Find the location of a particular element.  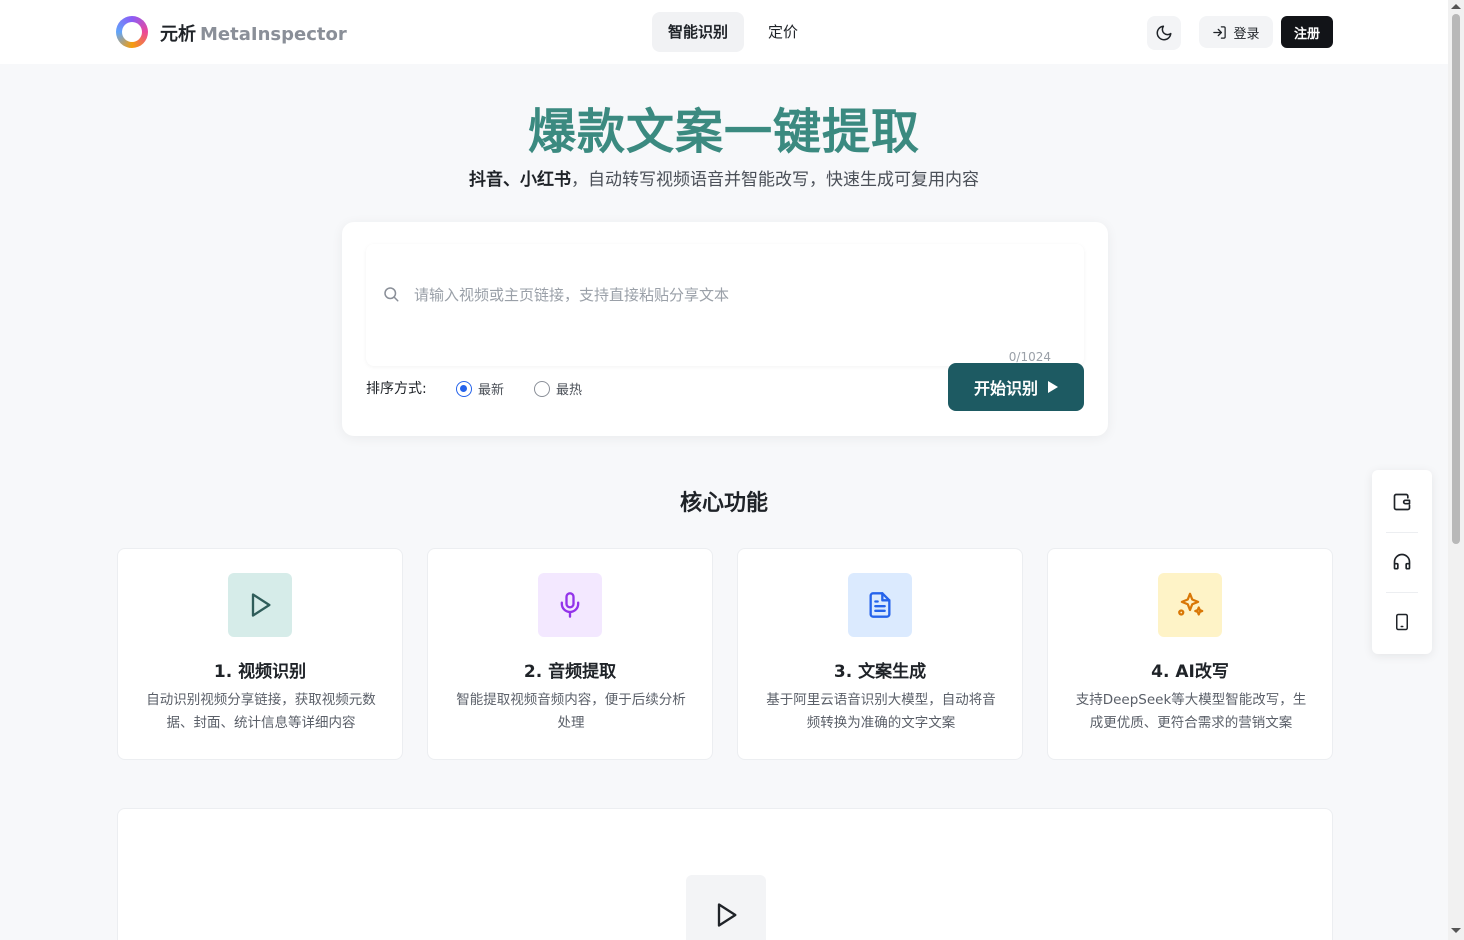

char-counter: 0/1024 is located at coordinates (1029, 357).